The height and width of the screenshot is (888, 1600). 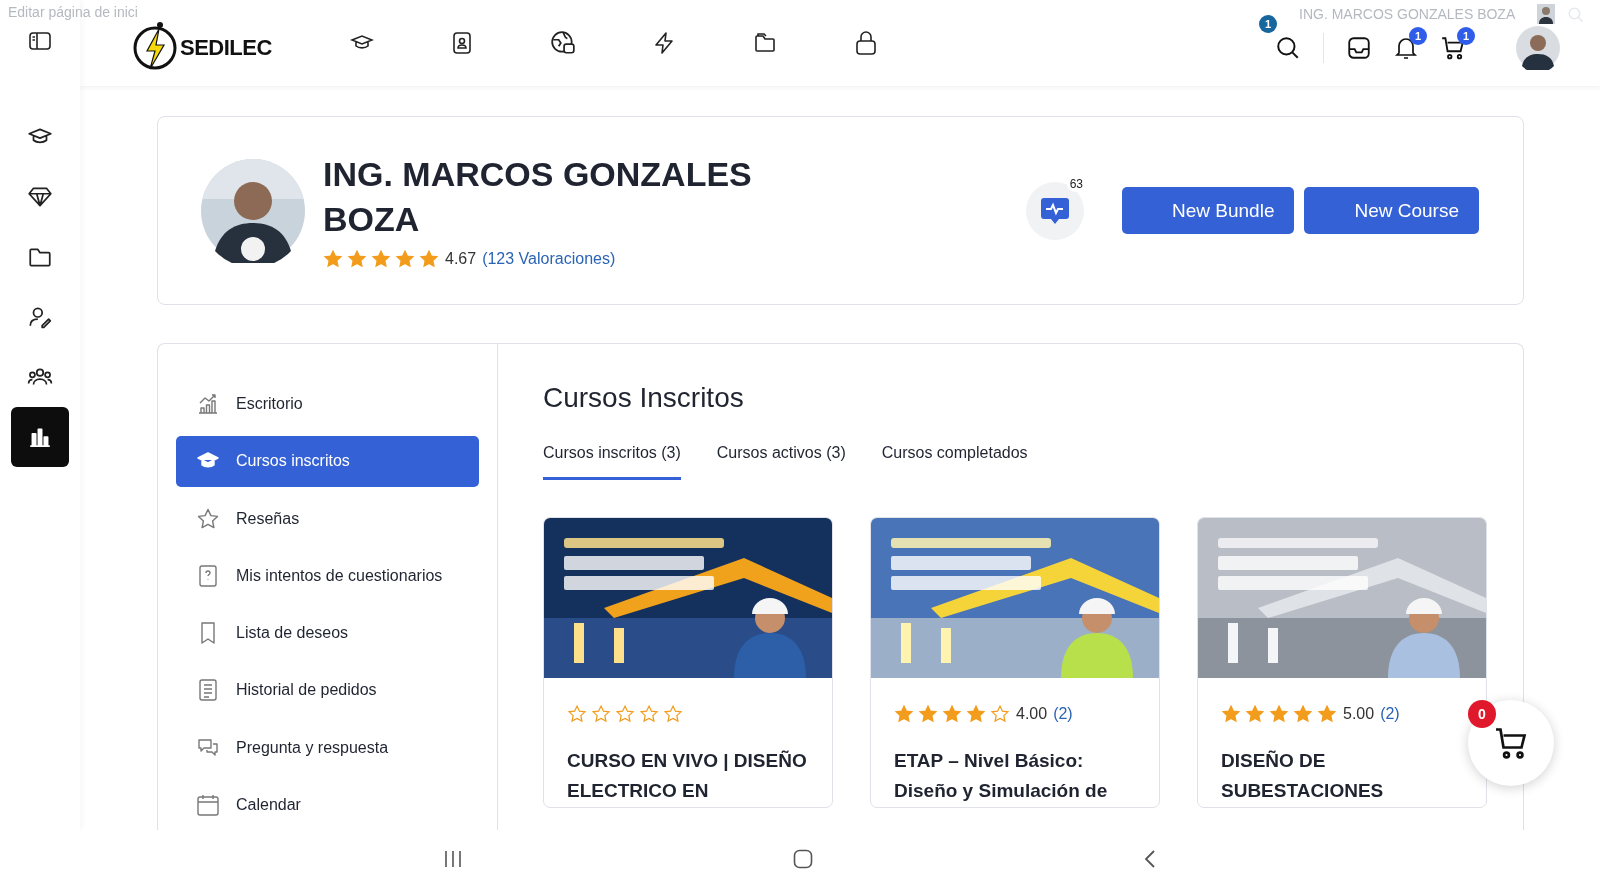 What do you see at coordinates (40, 437) in the screenshot?
I see `rail-item` at bounding box center [40, 437].